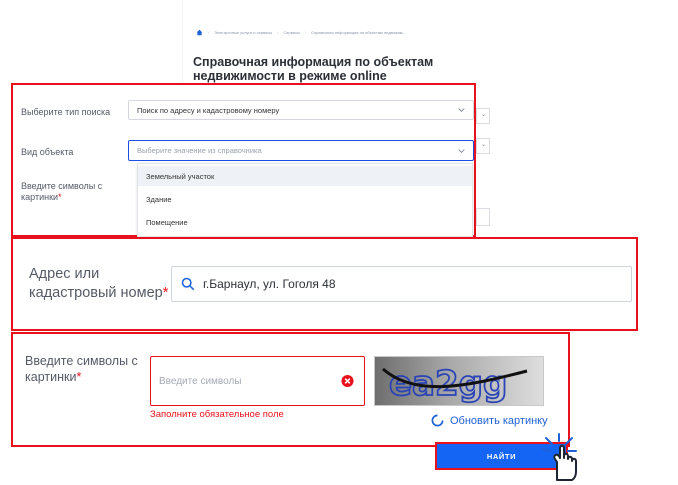 The height and width of the screenshot is (485, 678). Describe the element at coordinates (47, 152) in the screenshot. I see `object-type-label: Вид объекта` at that location.